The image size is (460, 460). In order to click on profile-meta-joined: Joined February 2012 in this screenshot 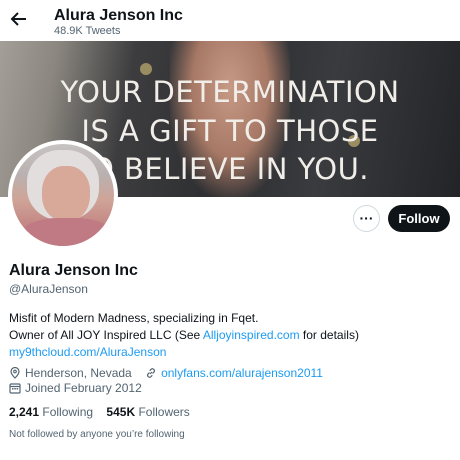, I will do `click(75, 388)`.